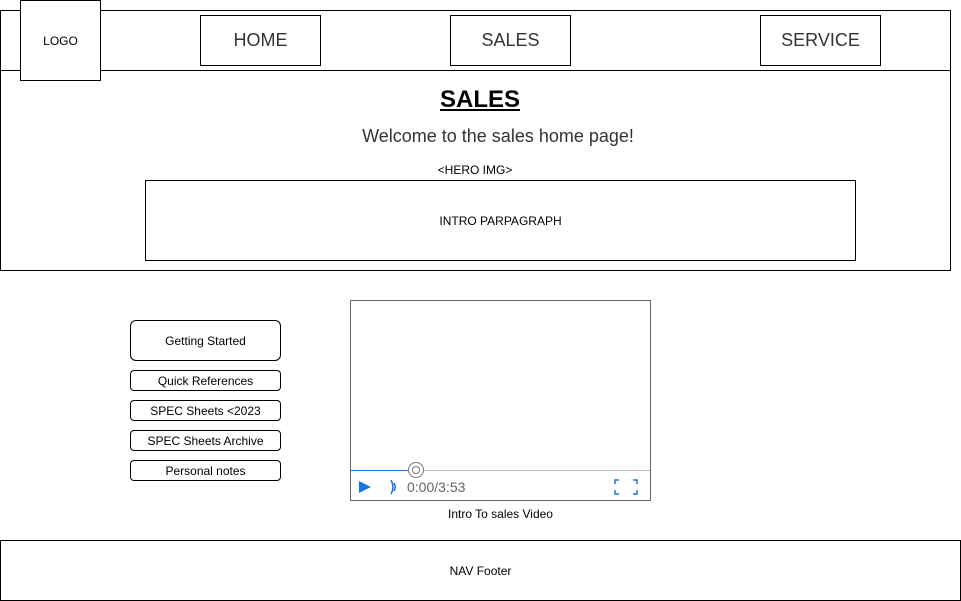 This screenshot has height=601, width=961. I want to click on nav-home-button: HOME, so click(260, 40).